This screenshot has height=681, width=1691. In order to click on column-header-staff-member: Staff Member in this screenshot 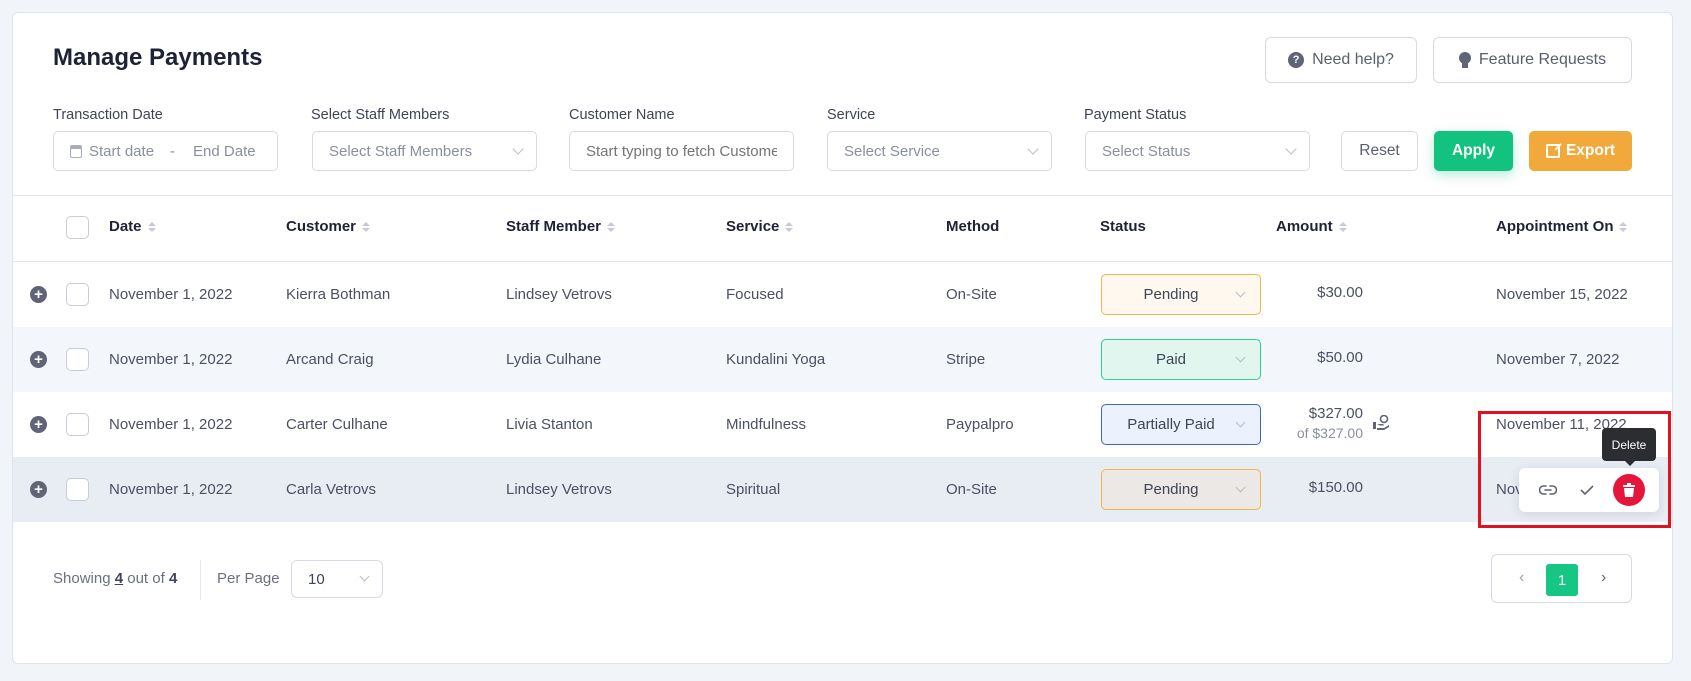, I will do `click(561, 226)`.